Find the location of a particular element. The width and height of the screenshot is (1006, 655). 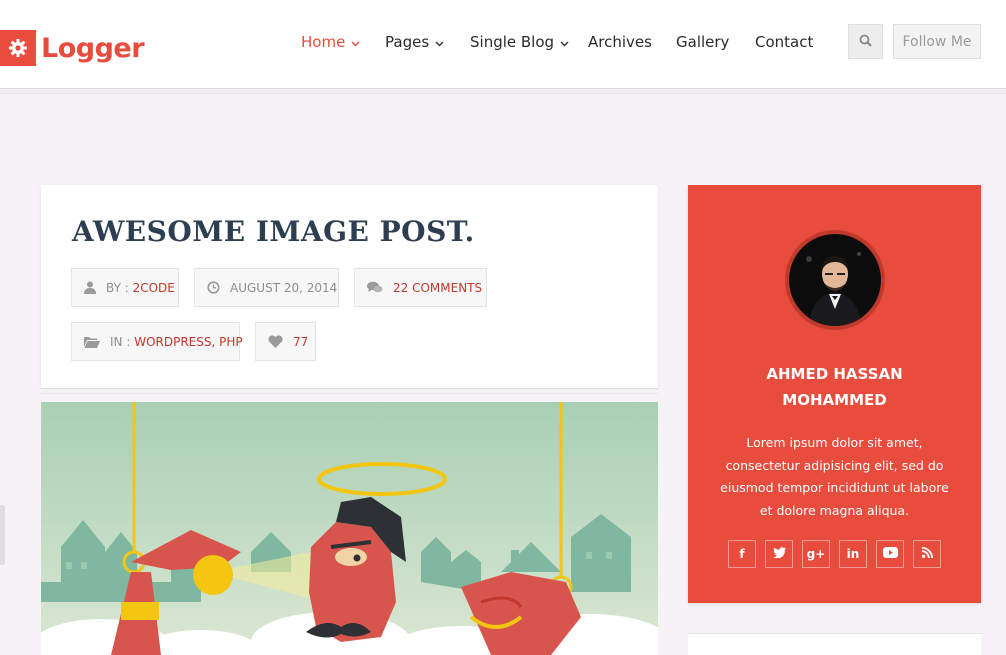

nav-label: Pages is located at coordinates (407, 42).